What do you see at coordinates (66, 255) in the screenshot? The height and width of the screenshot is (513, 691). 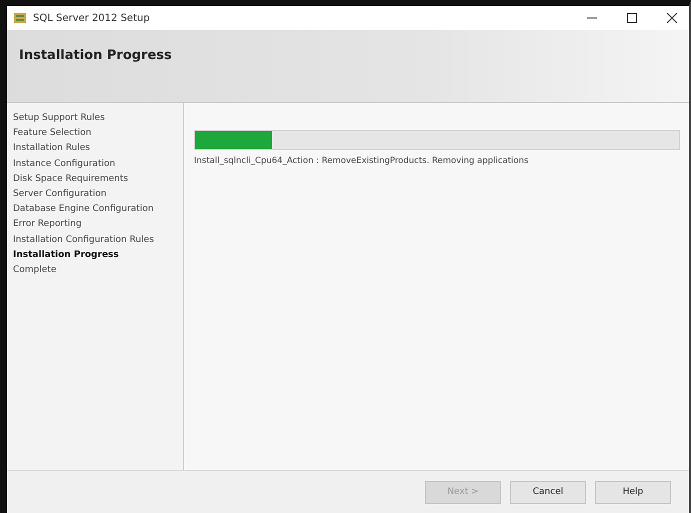 I see `step-item: Installation Progress` at bounding box center [66, 255].